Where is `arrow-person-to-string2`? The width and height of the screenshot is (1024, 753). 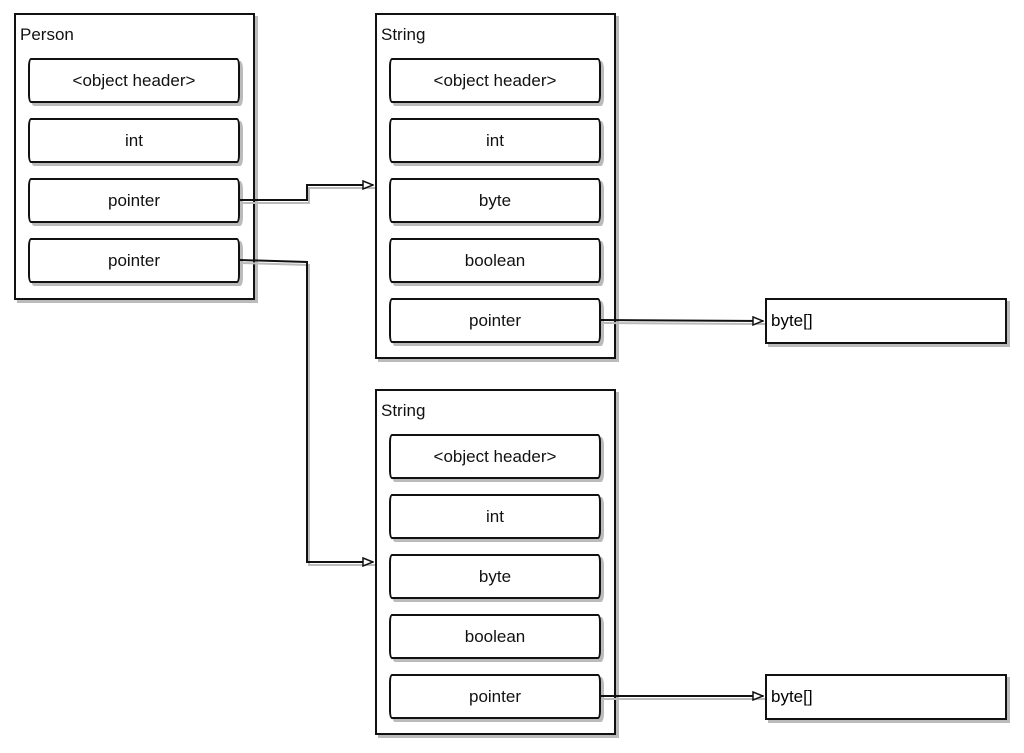 arrow-person-to-string2 is located at coordinates (306, 410).